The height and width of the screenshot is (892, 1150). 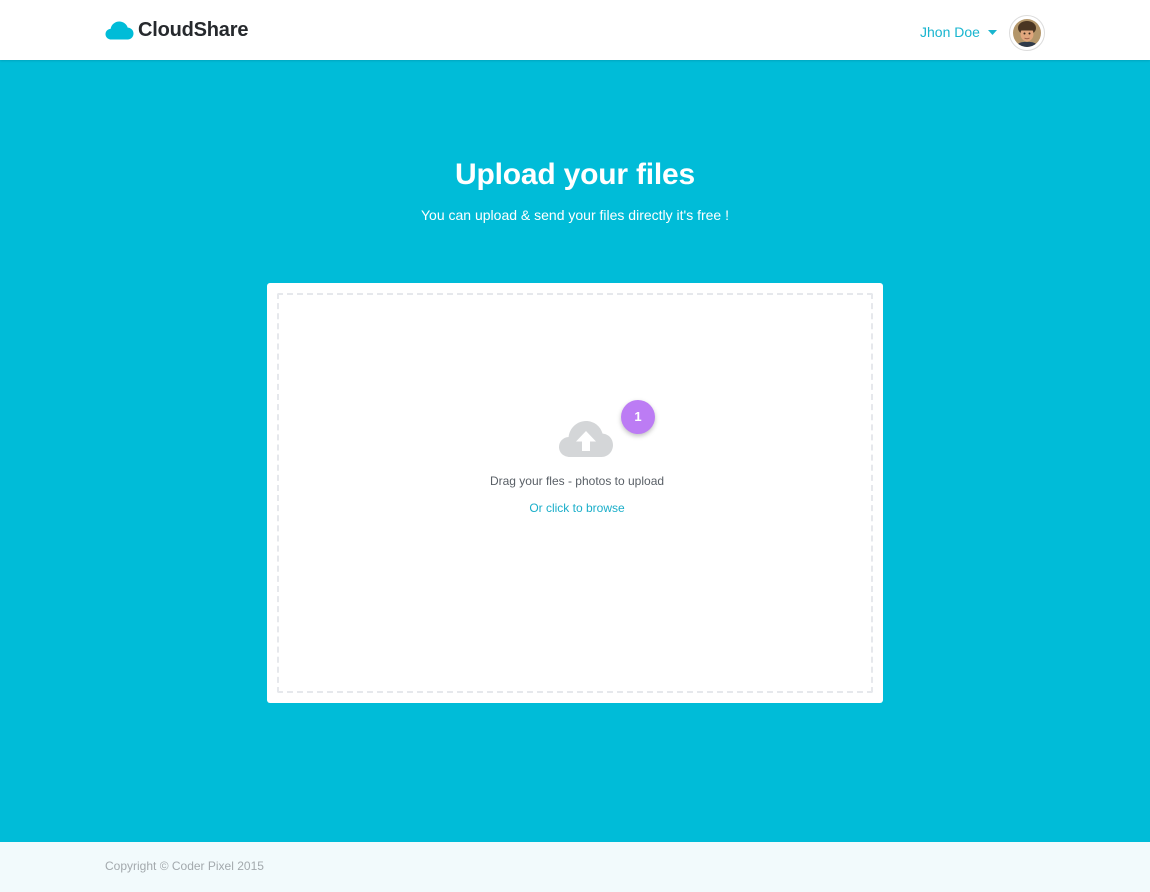 What do you see at coordinates (992, 32) in the screenshot?
I see `chevron-down-icon` at bounding box center [992, 32].